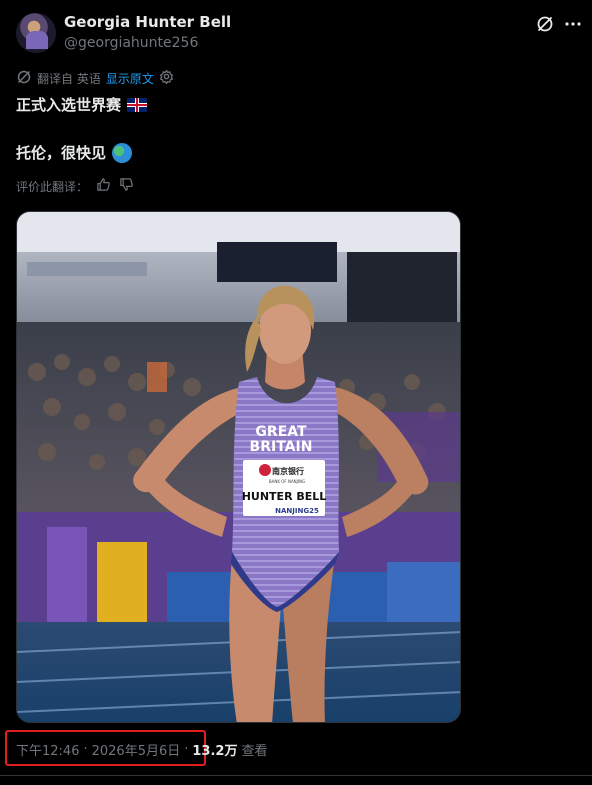 The image size is (592, 785). I want to click on view-count: 13.2万, so click(215, 751).